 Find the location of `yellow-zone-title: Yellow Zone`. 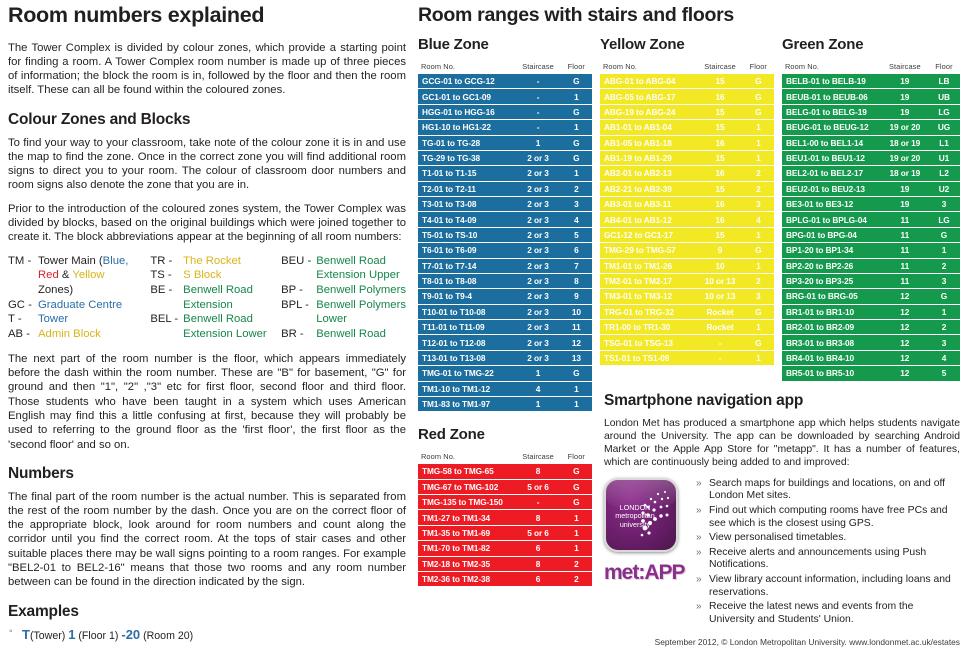

yellow-zone-title: Yellow Zone is located at coordinates (642, 44).